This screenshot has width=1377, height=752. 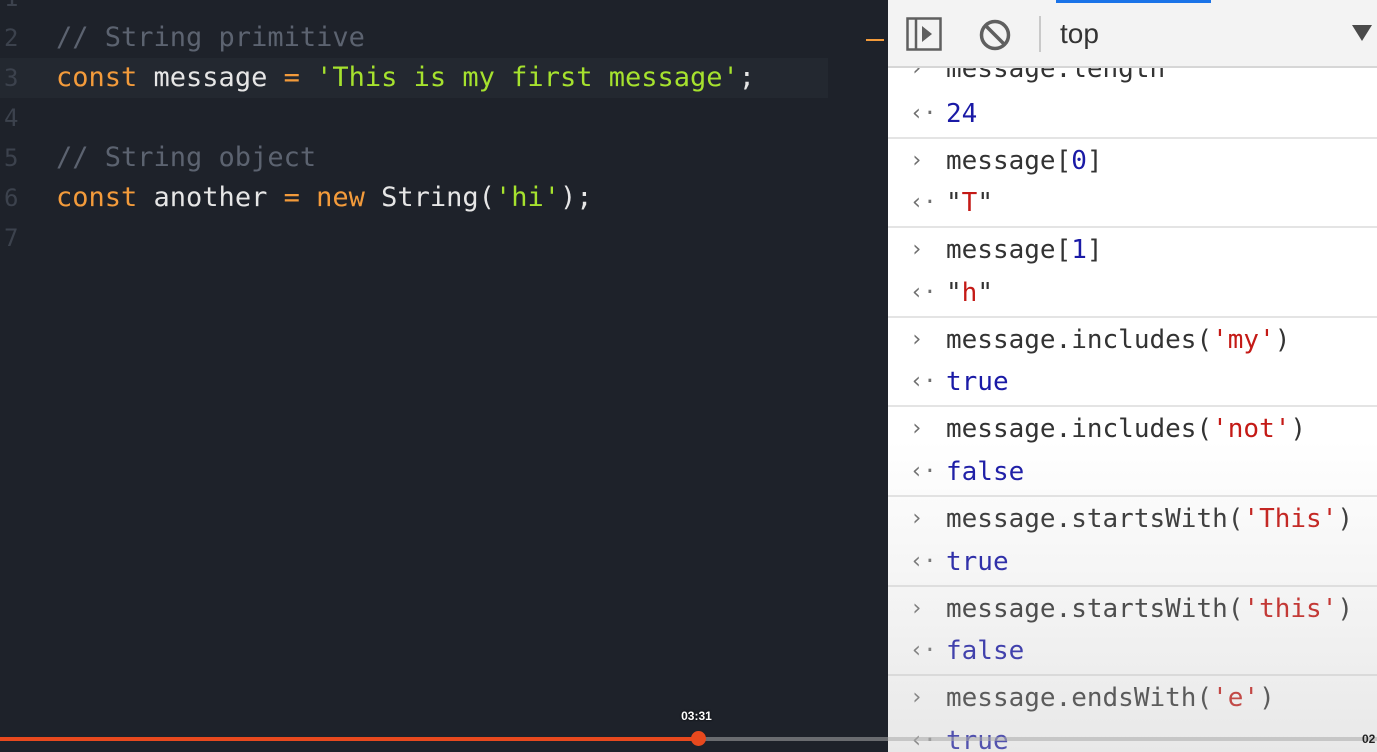 What do you see at coordinates (1132, 651) in the screenshot?
I see `console-output-row: ‹· false` at bounding box center [1132, 651].